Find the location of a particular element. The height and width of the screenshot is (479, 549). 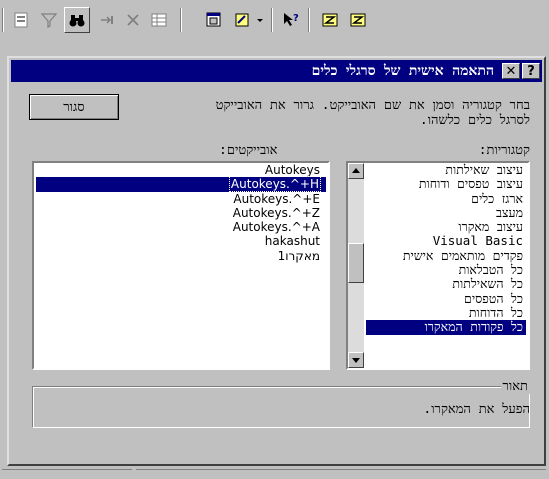

database-window-icon is located at coordinates (213, 19).